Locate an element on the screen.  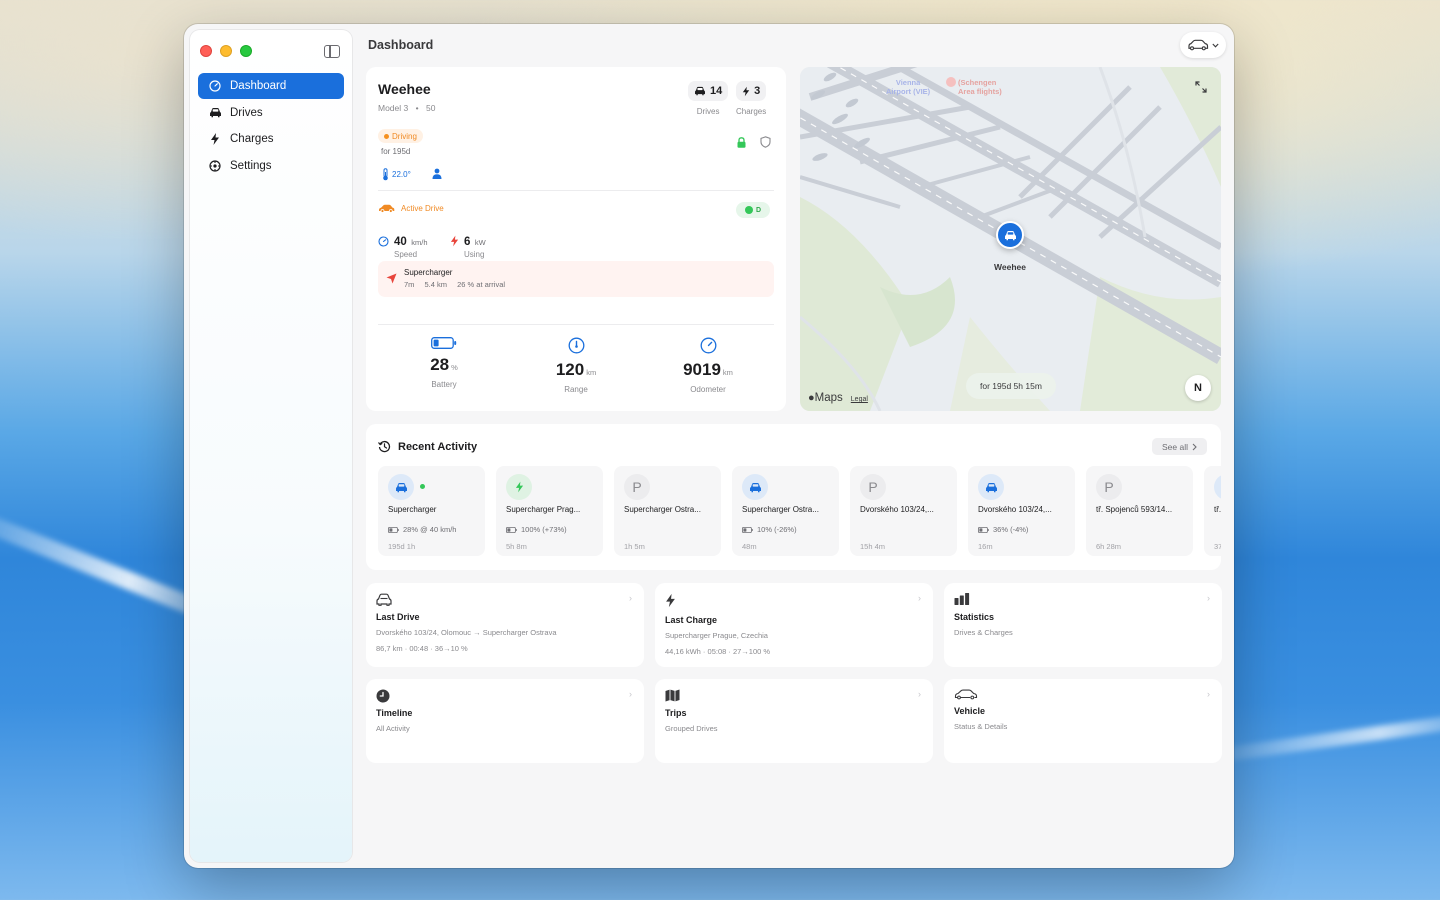
activity-tile: Supercharger 28% @ 40 km/h 195d 1h is located at coordinates (431, 511).